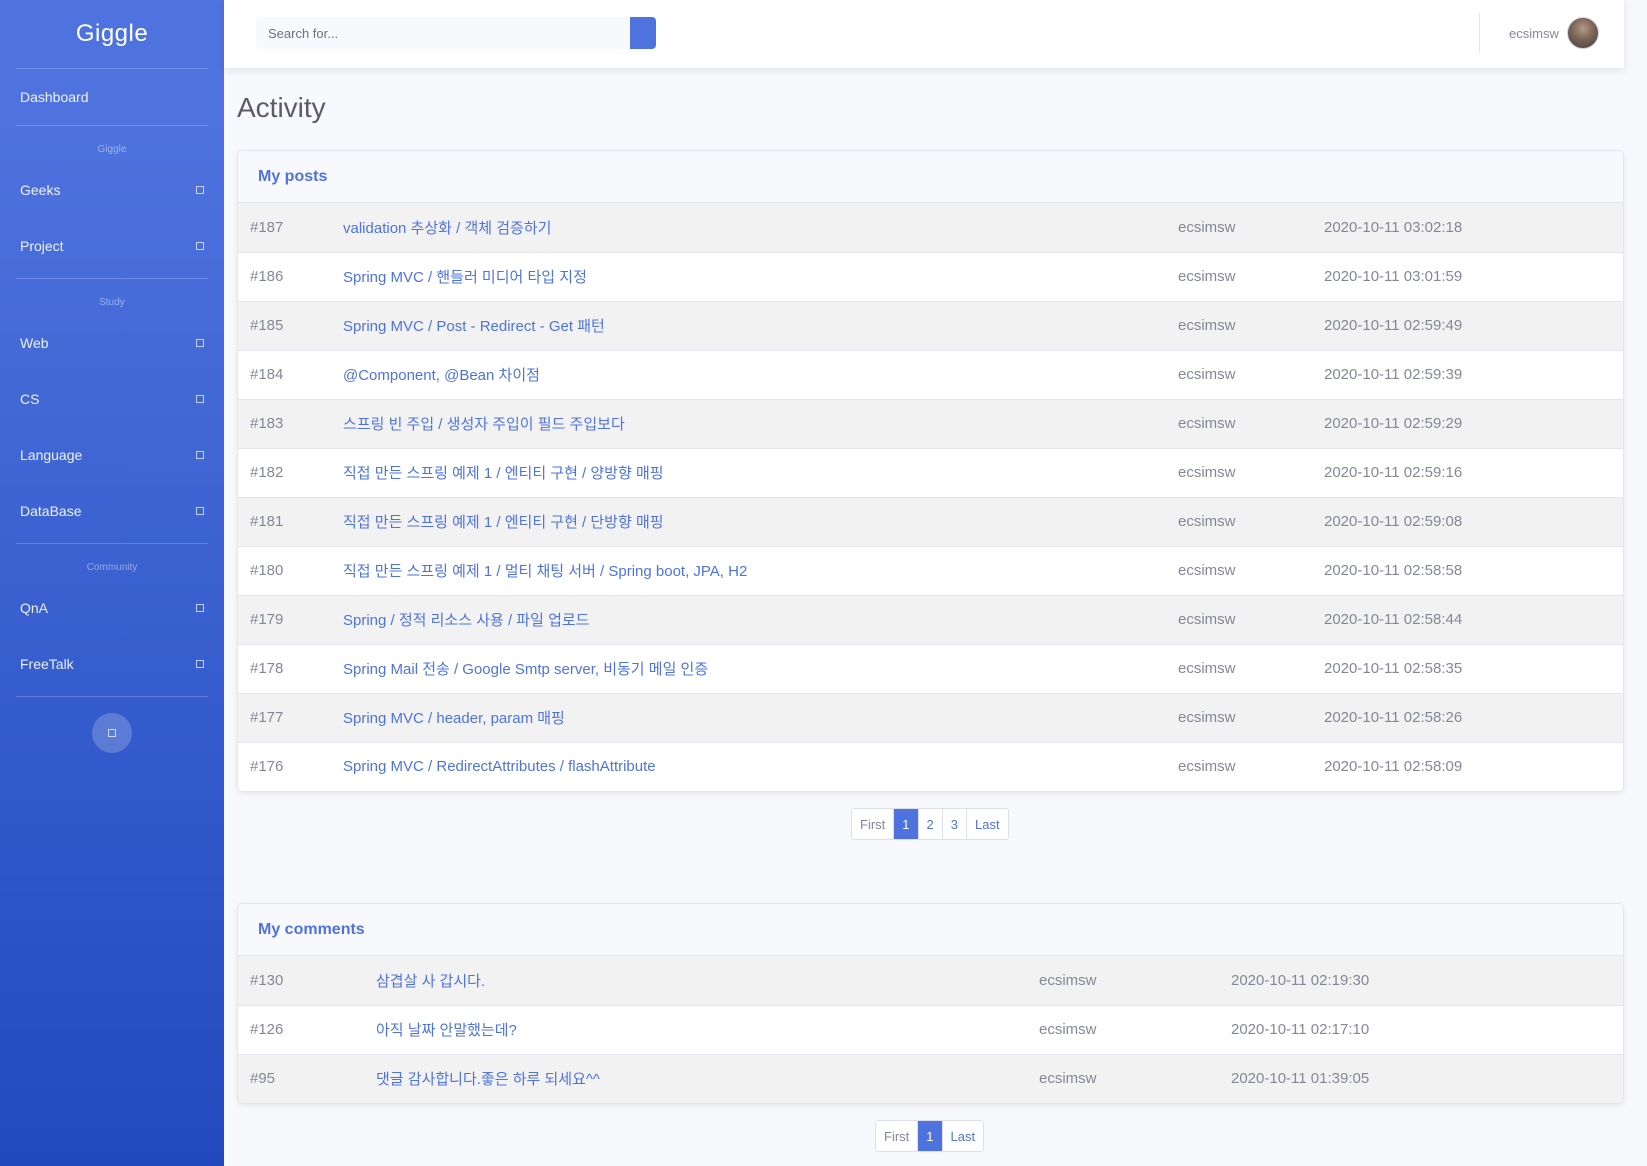 The image size is (1647, 1166). I want to click on row-id: #183, so click(290, 423).